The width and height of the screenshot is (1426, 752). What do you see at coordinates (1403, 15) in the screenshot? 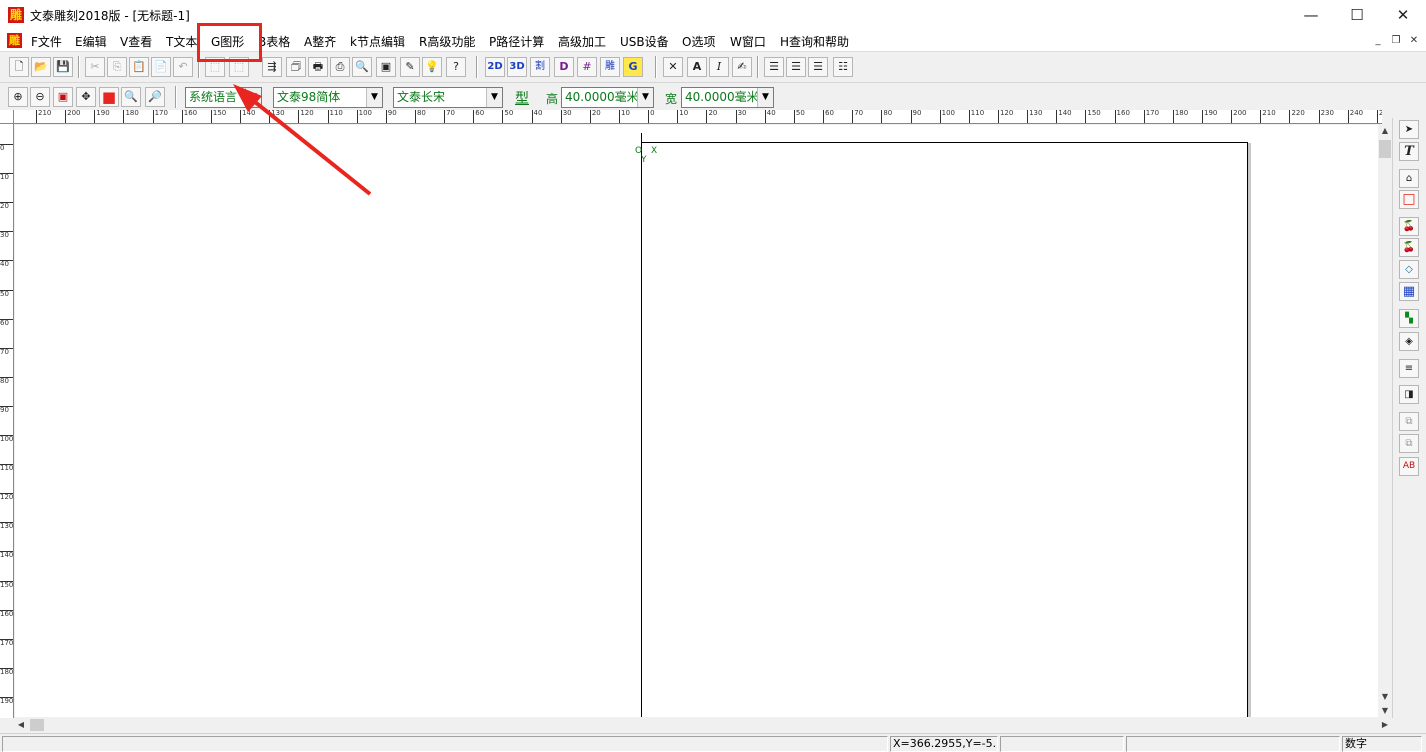
I see `close-button: ✕` at bounding box center [1403, 15].